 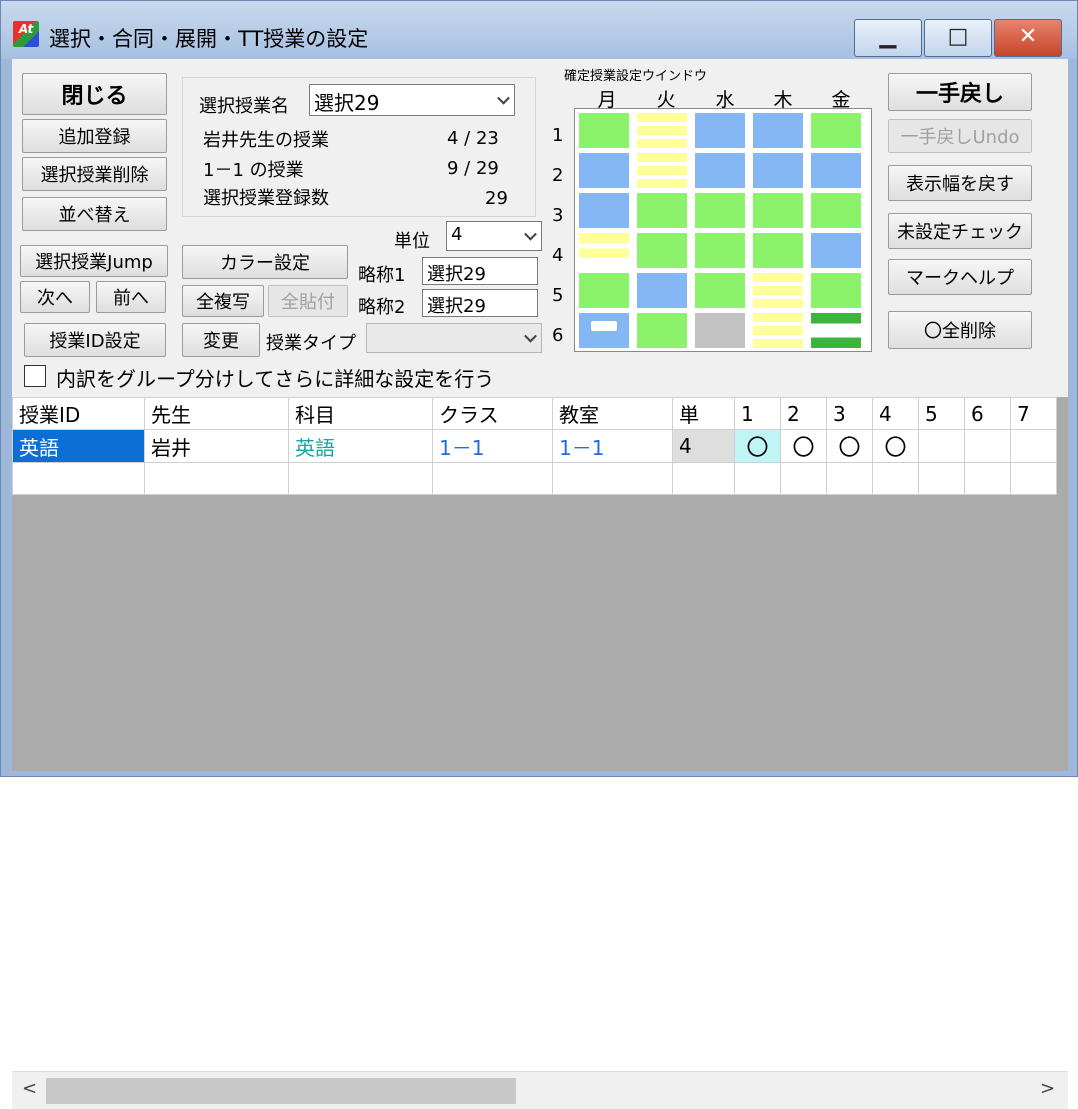 I want to click on sort-button: 並べ替え, so click(x=94, y=214).